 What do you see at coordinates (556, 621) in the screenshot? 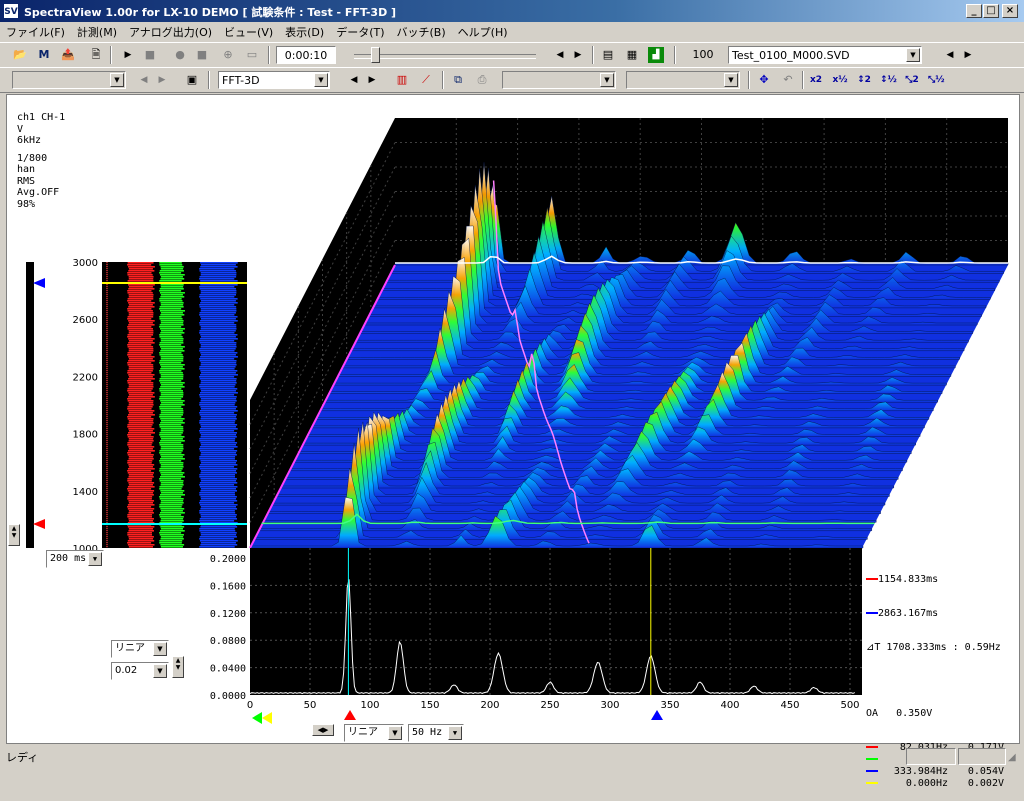
I see `spectrum-plot-area` at bounding box center [556, 621].